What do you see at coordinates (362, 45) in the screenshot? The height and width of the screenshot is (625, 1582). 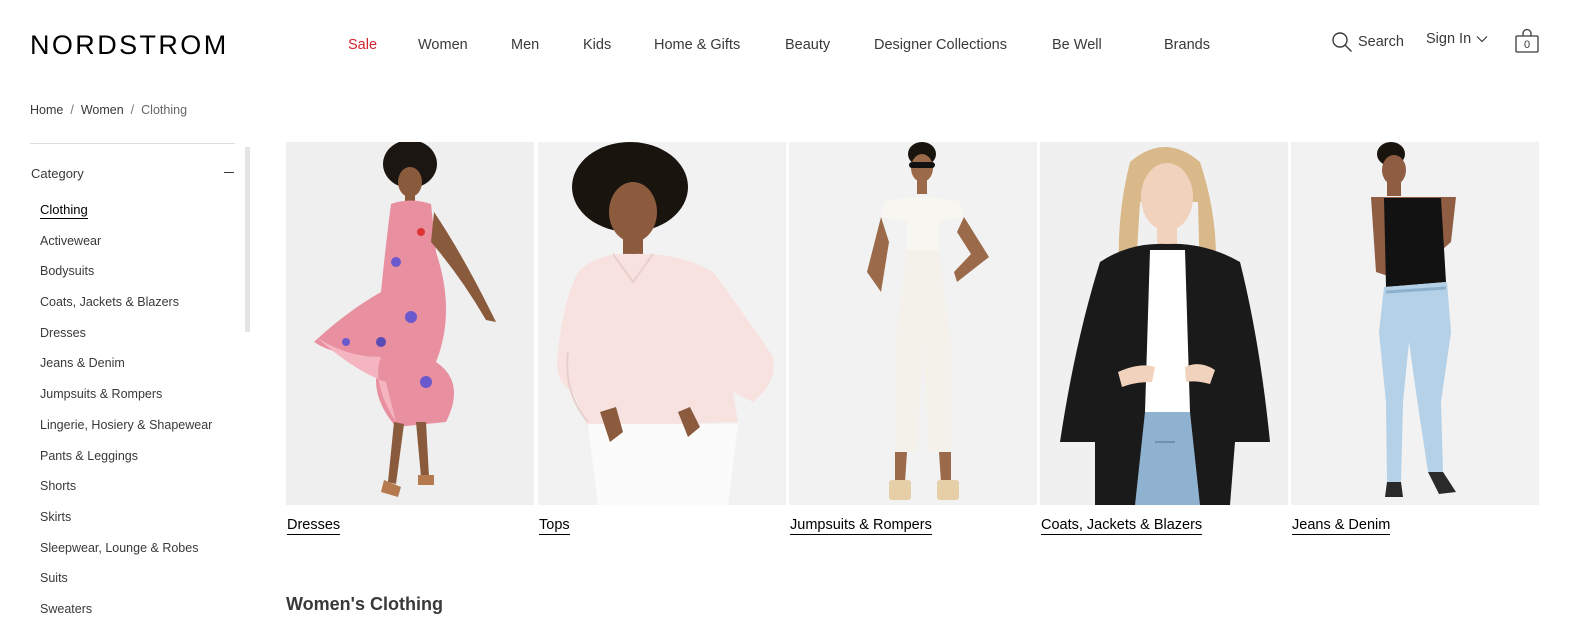 I see `nav-sale: Sale` at bounding box center [362, 45].